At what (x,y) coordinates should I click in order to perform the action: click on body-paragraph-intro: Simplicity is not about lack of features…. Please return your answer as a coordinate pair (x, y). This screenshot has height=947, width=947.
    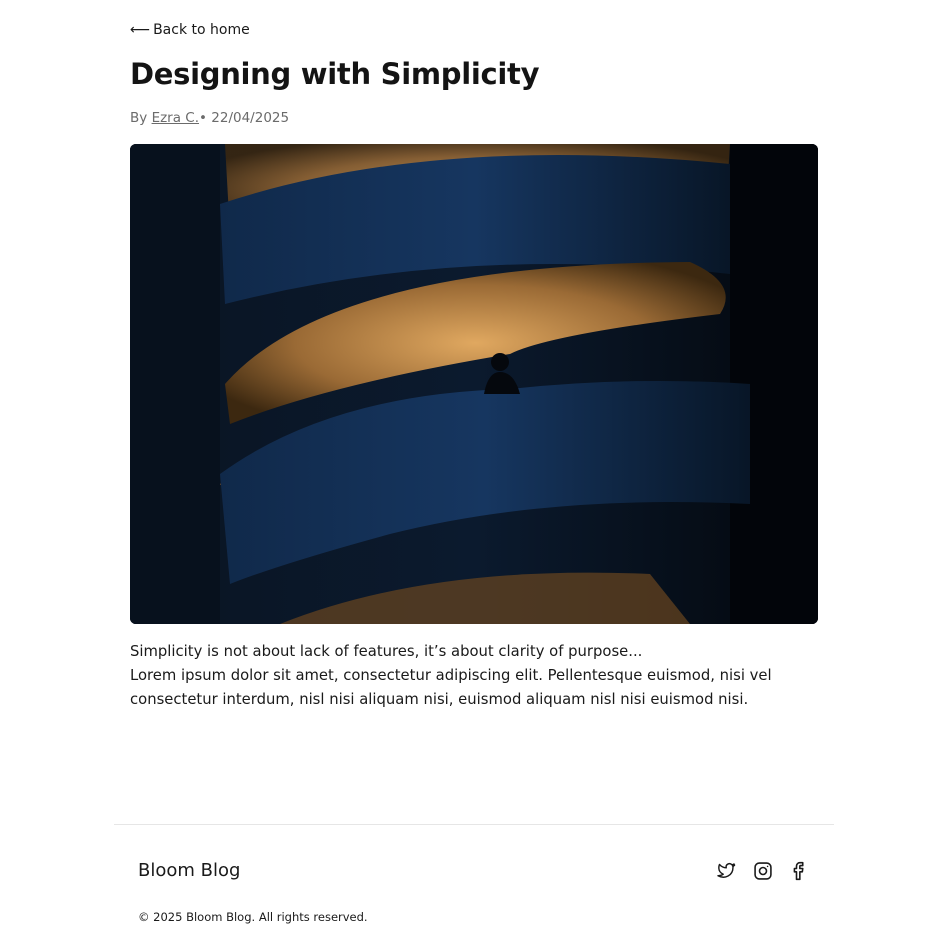
    Looking at the image, I should click on (386, 651).